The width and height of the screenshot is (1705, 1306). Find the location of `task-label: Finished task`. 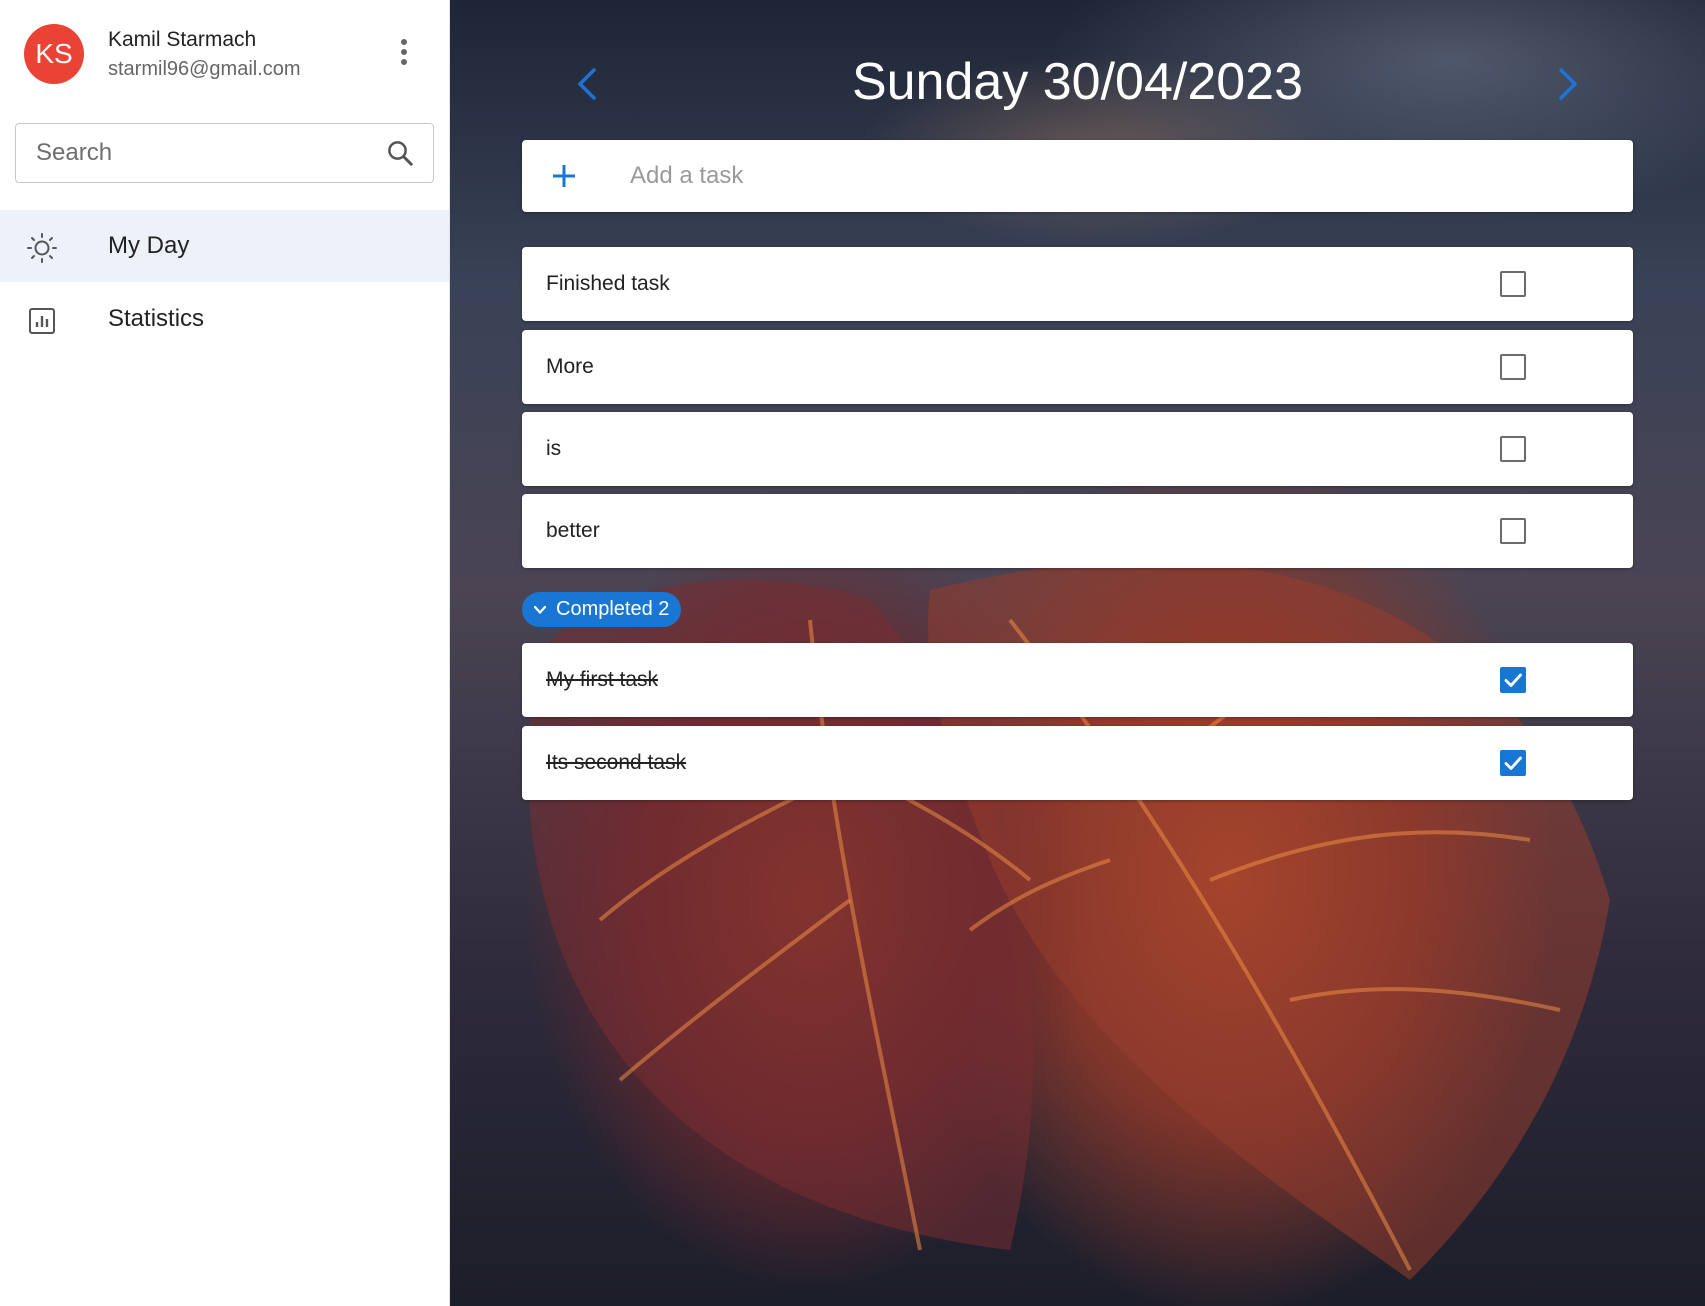

task-label: Finished task is located at coordinates (608, 283).